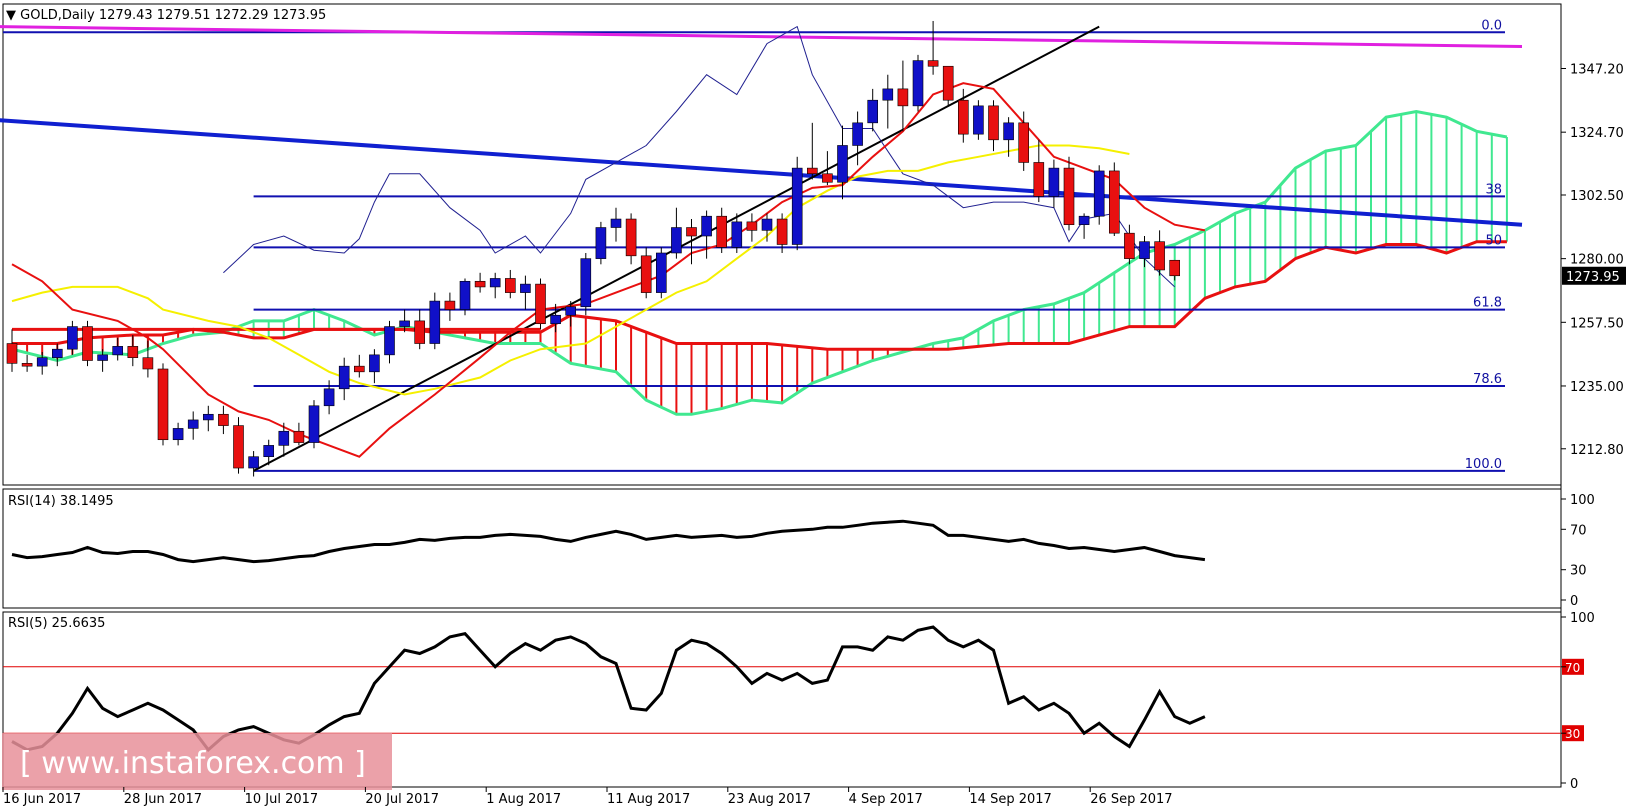 Image resolution: width=1632 pixels, height=811 pixels. I want to click on fib-level-label: 50, so click(1493, 240).